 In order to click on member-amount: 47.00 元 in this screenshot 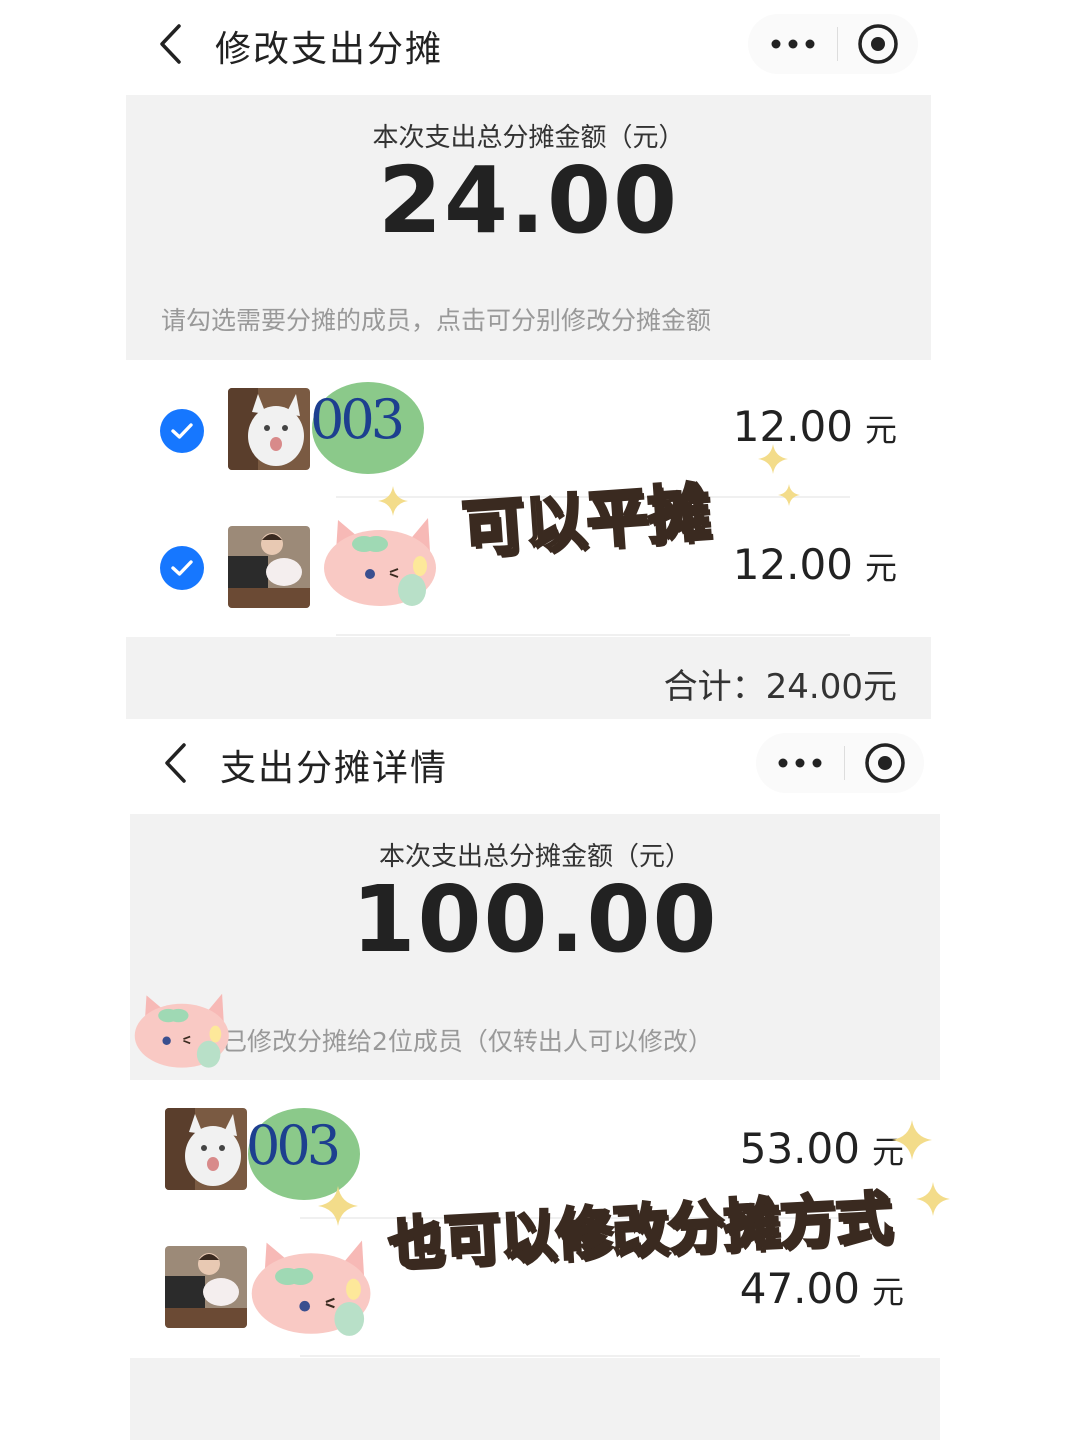, I will do `click(822, 1288)`.